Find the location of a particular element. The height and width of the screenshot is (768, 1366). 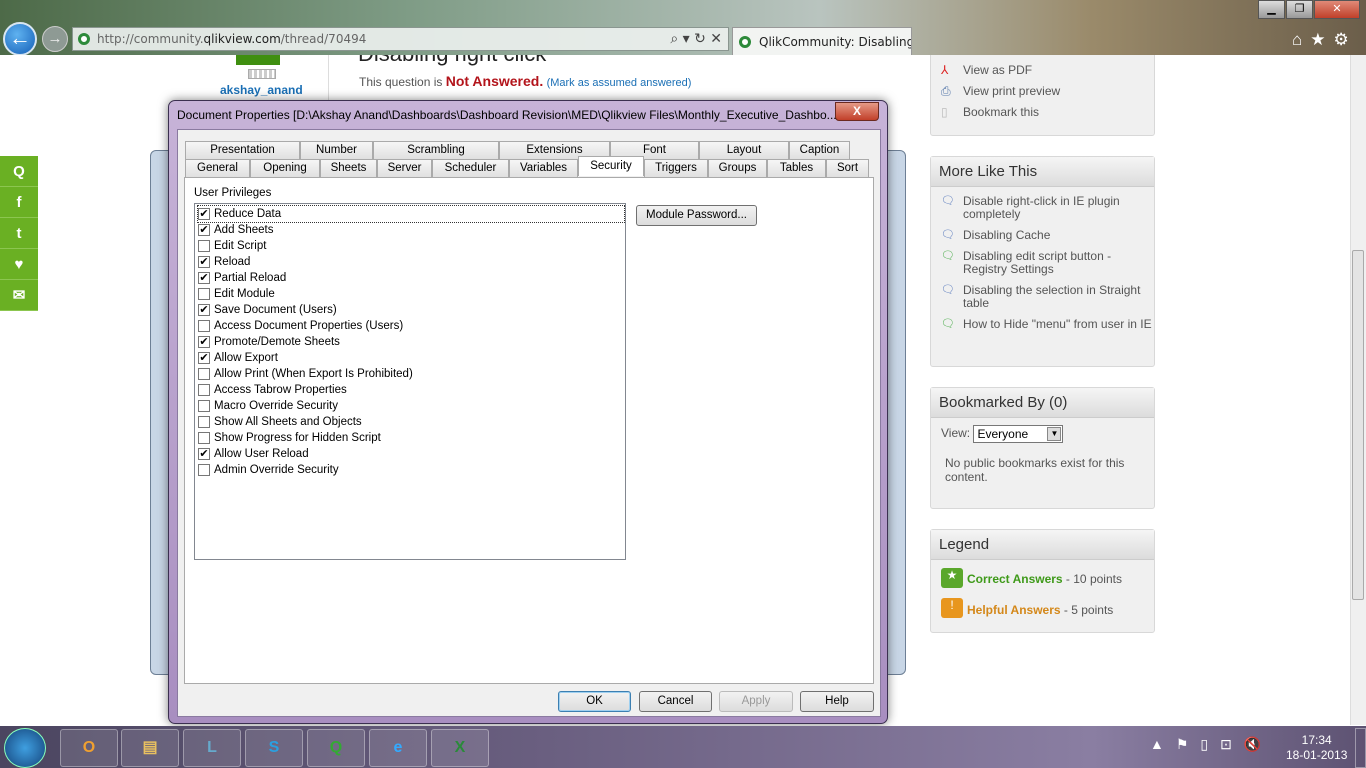

home-star-gear-icons: ⌂★⚙ is located at coordinates (1324, 40).